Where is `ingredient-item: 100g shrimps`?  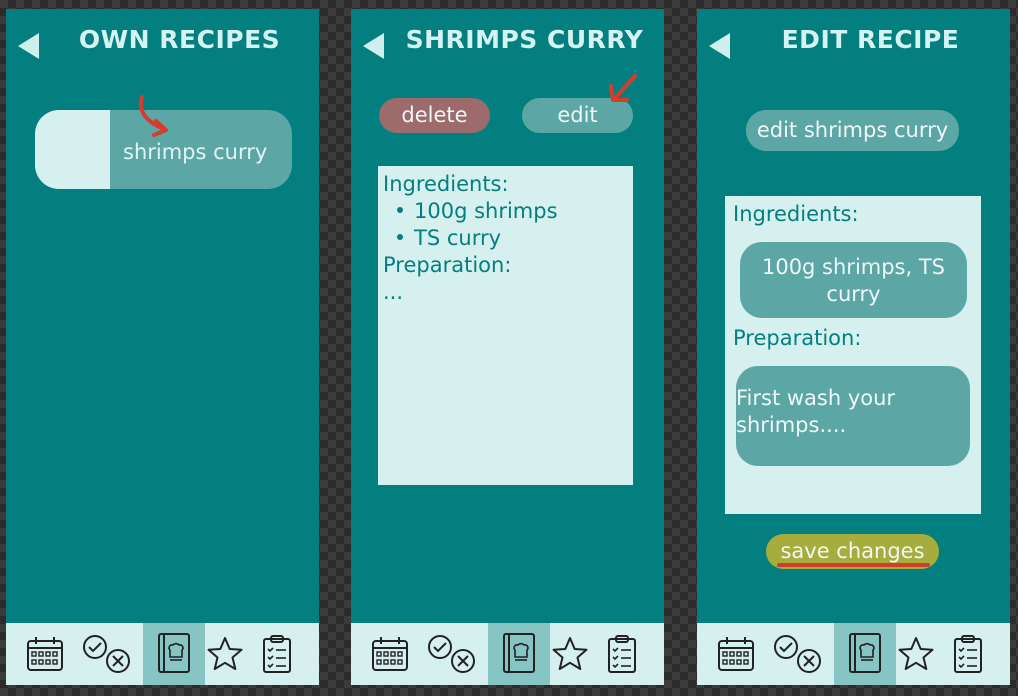 ingredient-item: 100g shrimps is located at coordinates (470, 211).